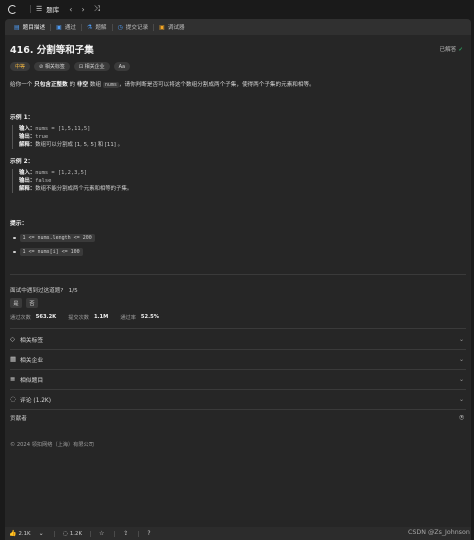  I want to click on constraint-1: 1 <= nums.length <= 200, so click(54, 238).